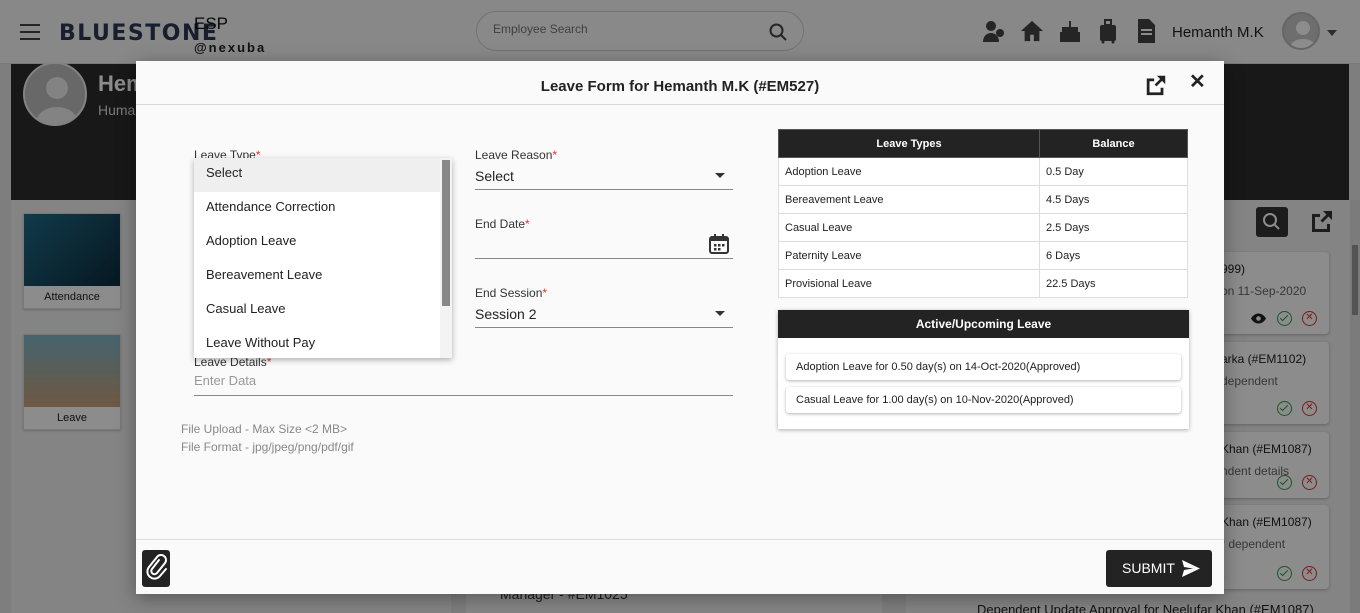 This screenshot has width=1360, height=613. I want to click on dropdown-option: Attendance Correction, so click(323, 209).